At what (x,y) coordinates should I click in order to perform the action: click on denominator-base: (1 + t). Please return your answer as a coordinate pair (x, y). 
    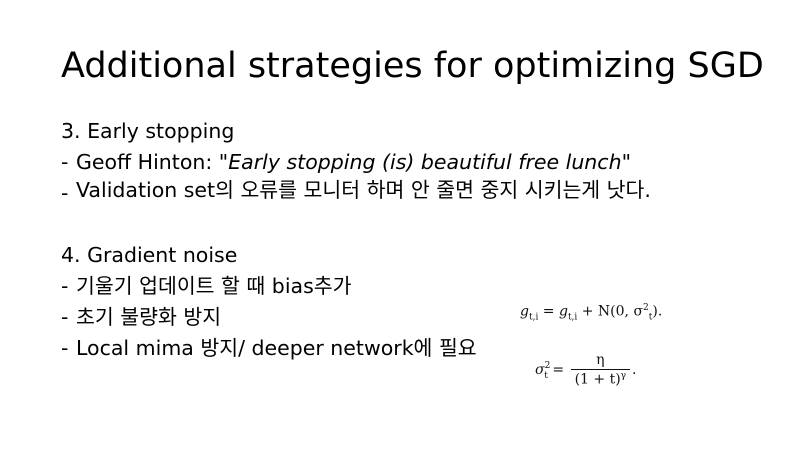
    Looking at the image, I should click on (597, 379).